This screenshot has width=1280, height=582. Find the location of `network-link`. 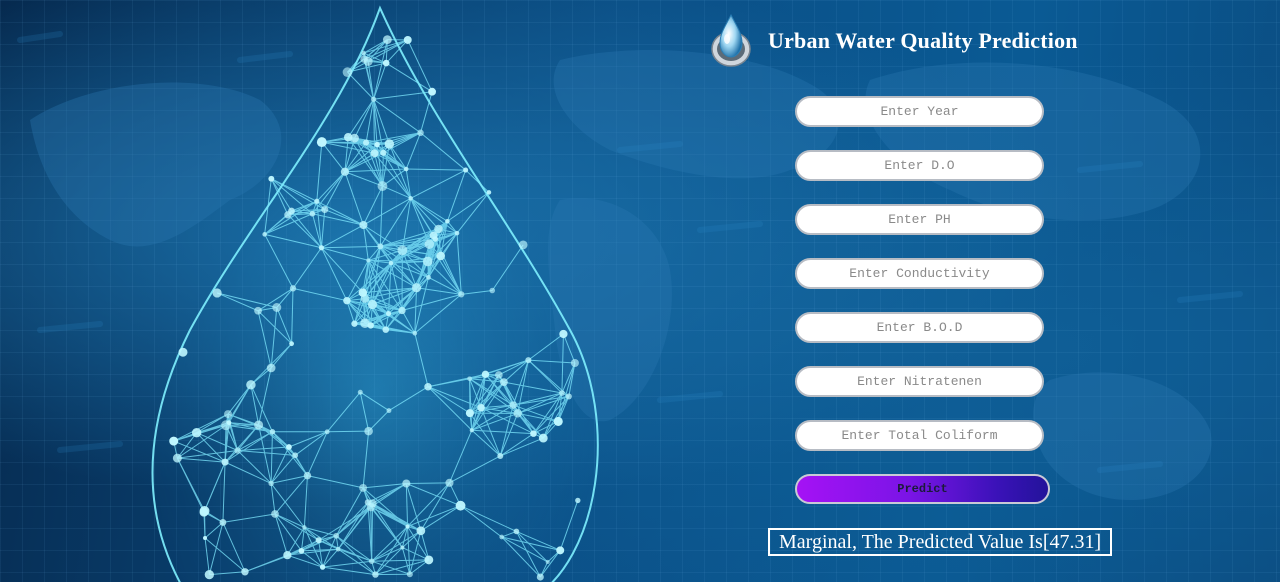

network-link is located at coordinates (428, 483).